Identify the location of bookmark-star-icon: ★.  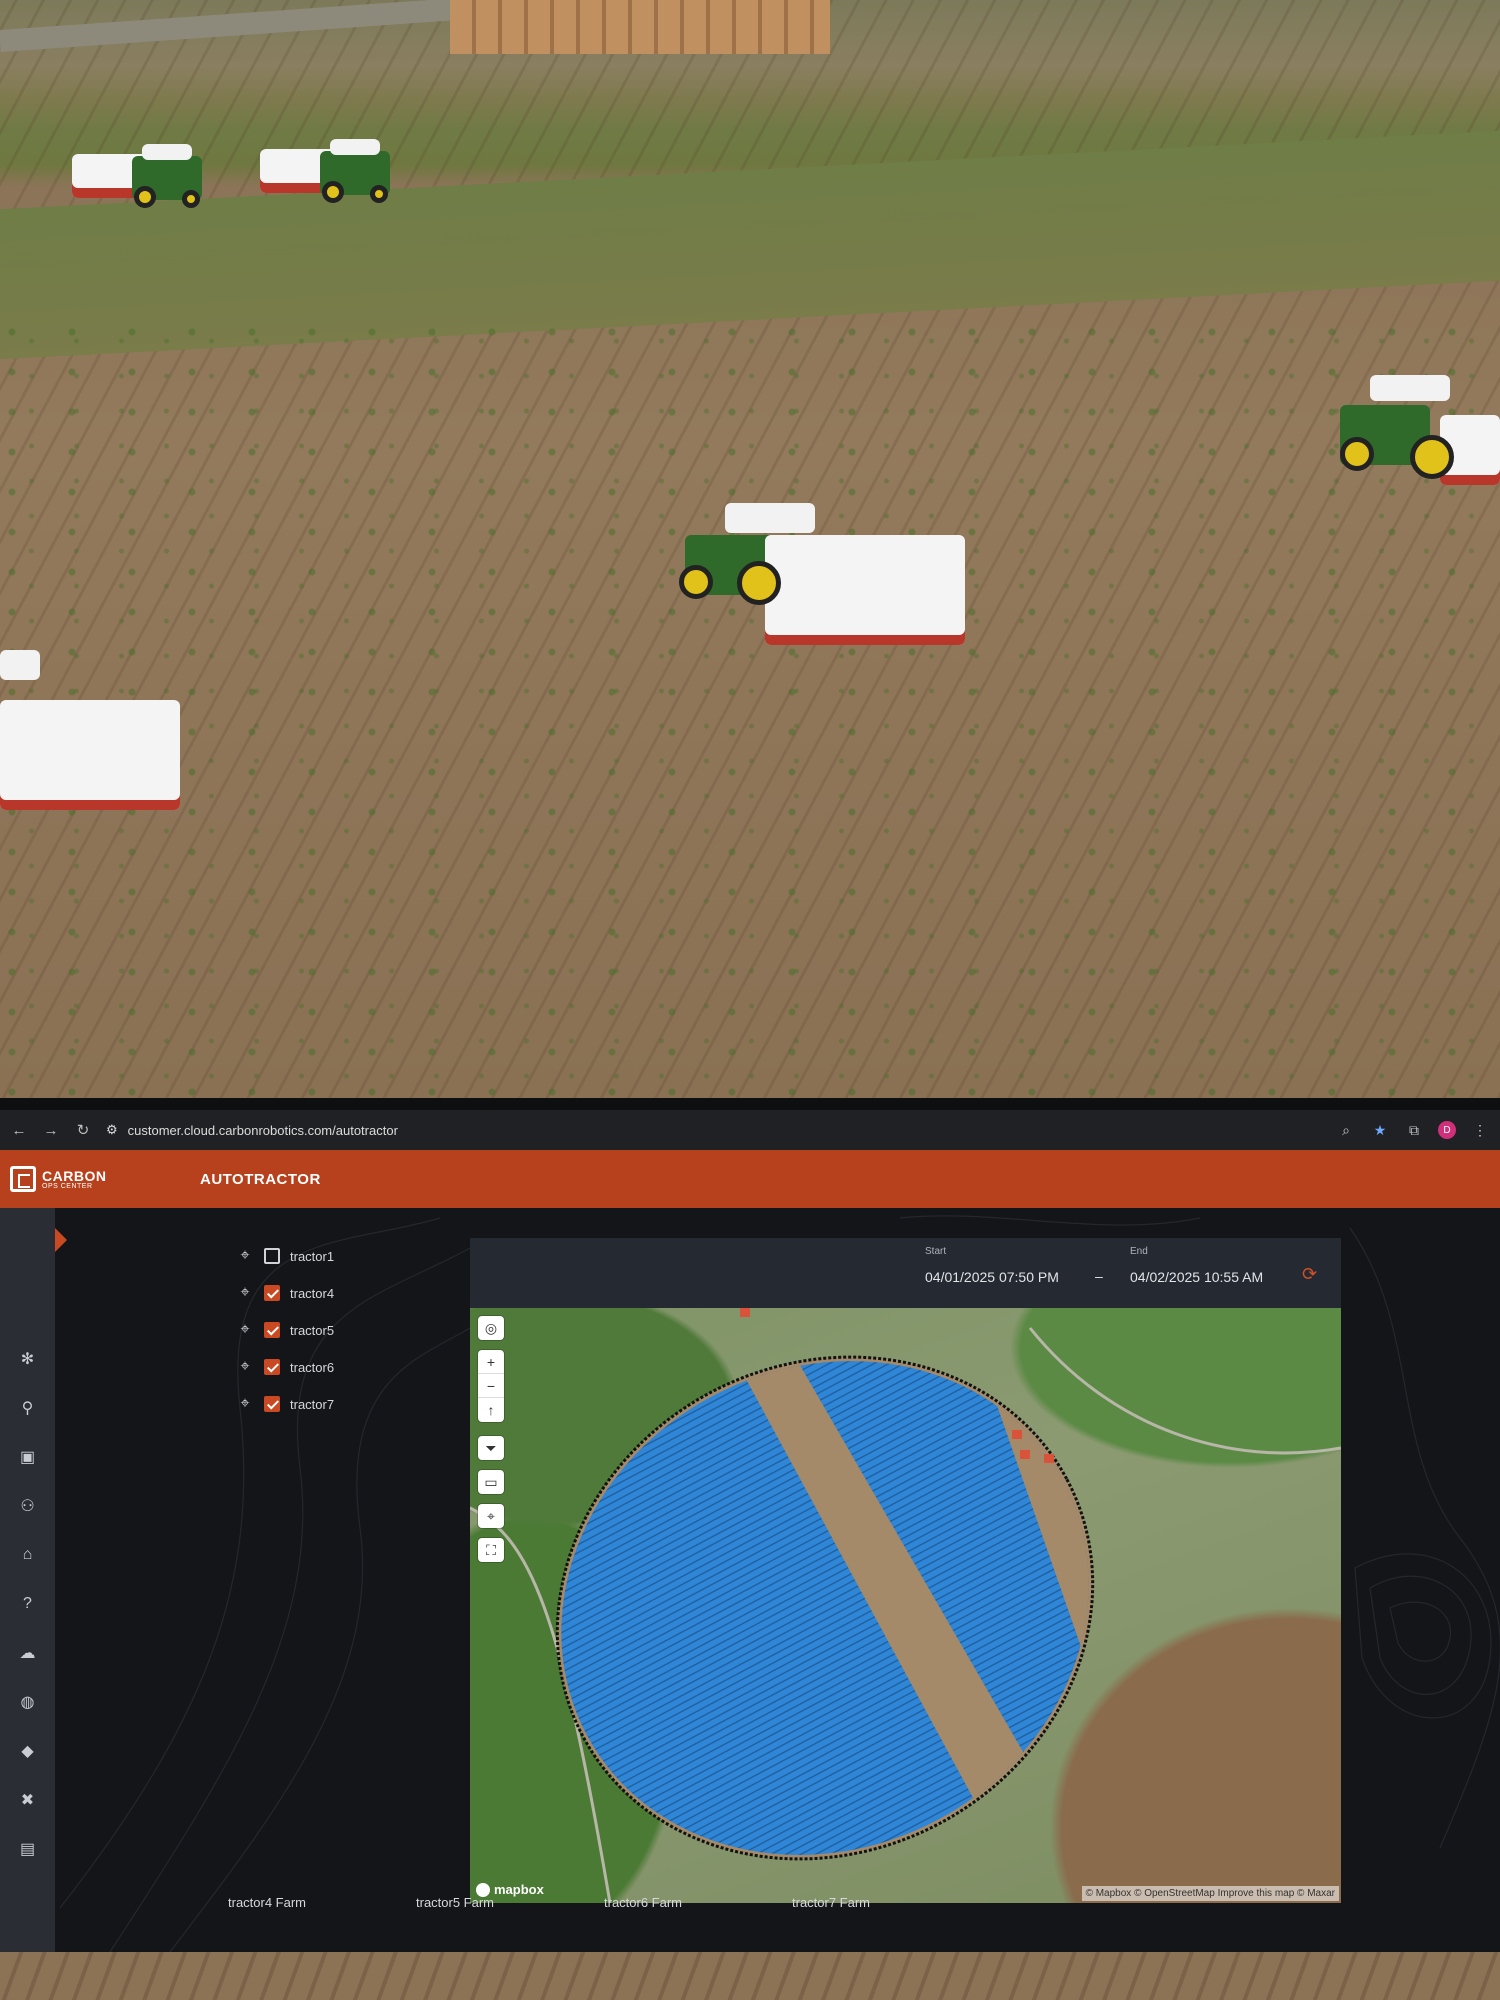
(1380, 1130).